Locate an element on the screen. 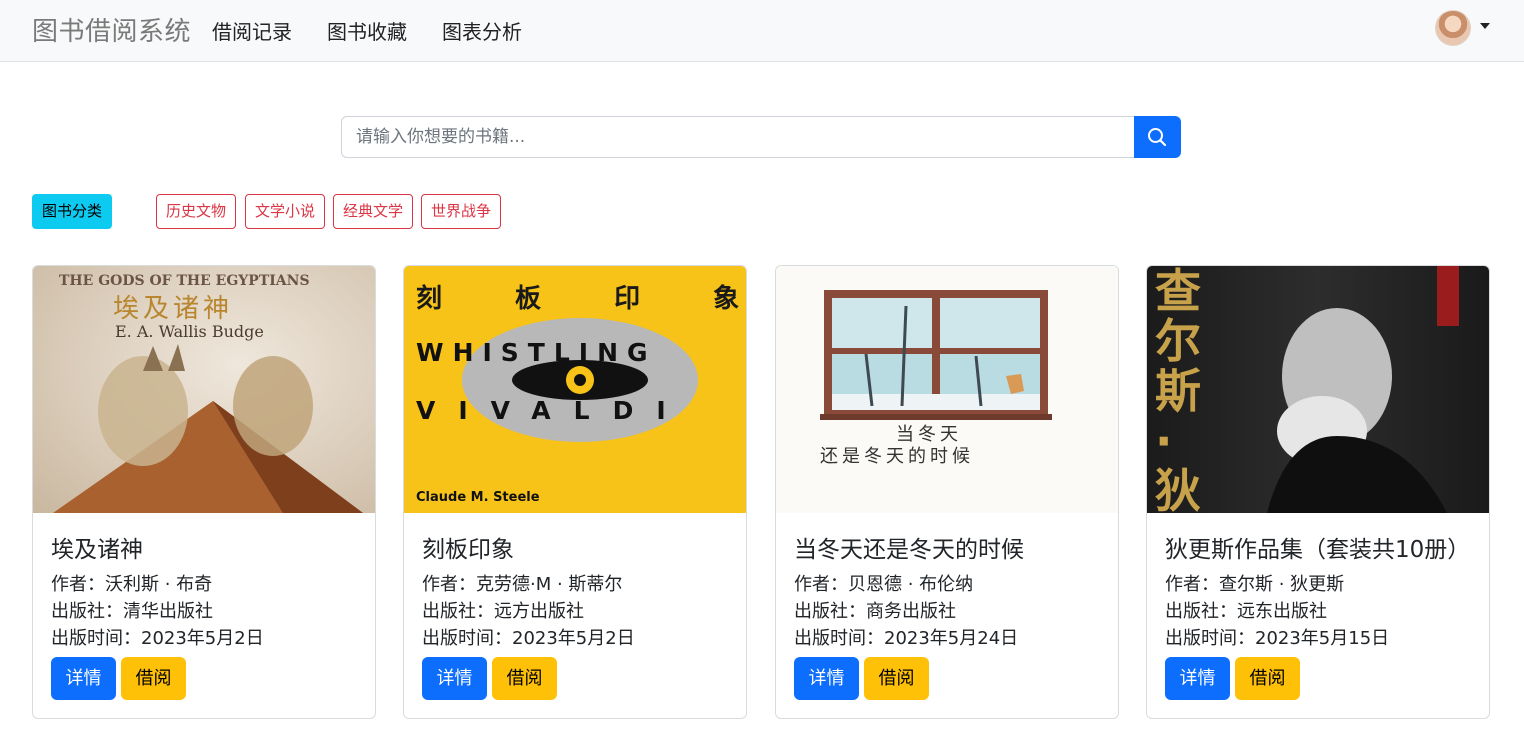  book-title: 当冬天还是冬天的时候 is located at coordinates (909, 550).